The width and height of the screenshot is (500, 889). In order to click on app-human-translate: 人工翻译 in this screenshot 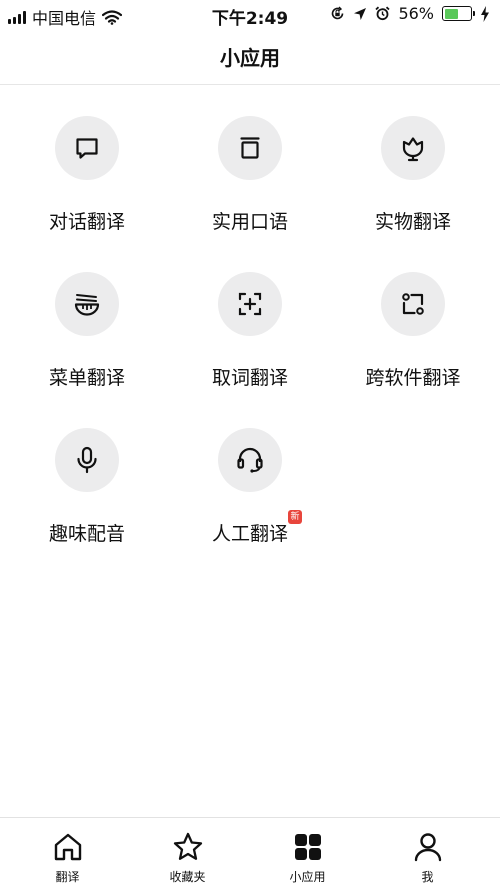, I will do `click(250, 471)`.